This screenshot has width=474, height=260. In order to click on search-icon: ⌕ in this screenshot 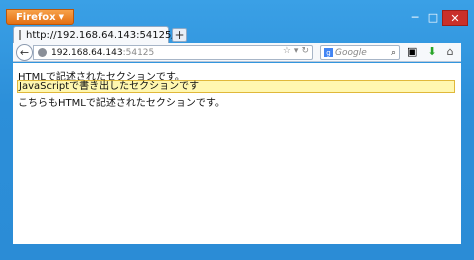, I will do `click(393, 53)`.